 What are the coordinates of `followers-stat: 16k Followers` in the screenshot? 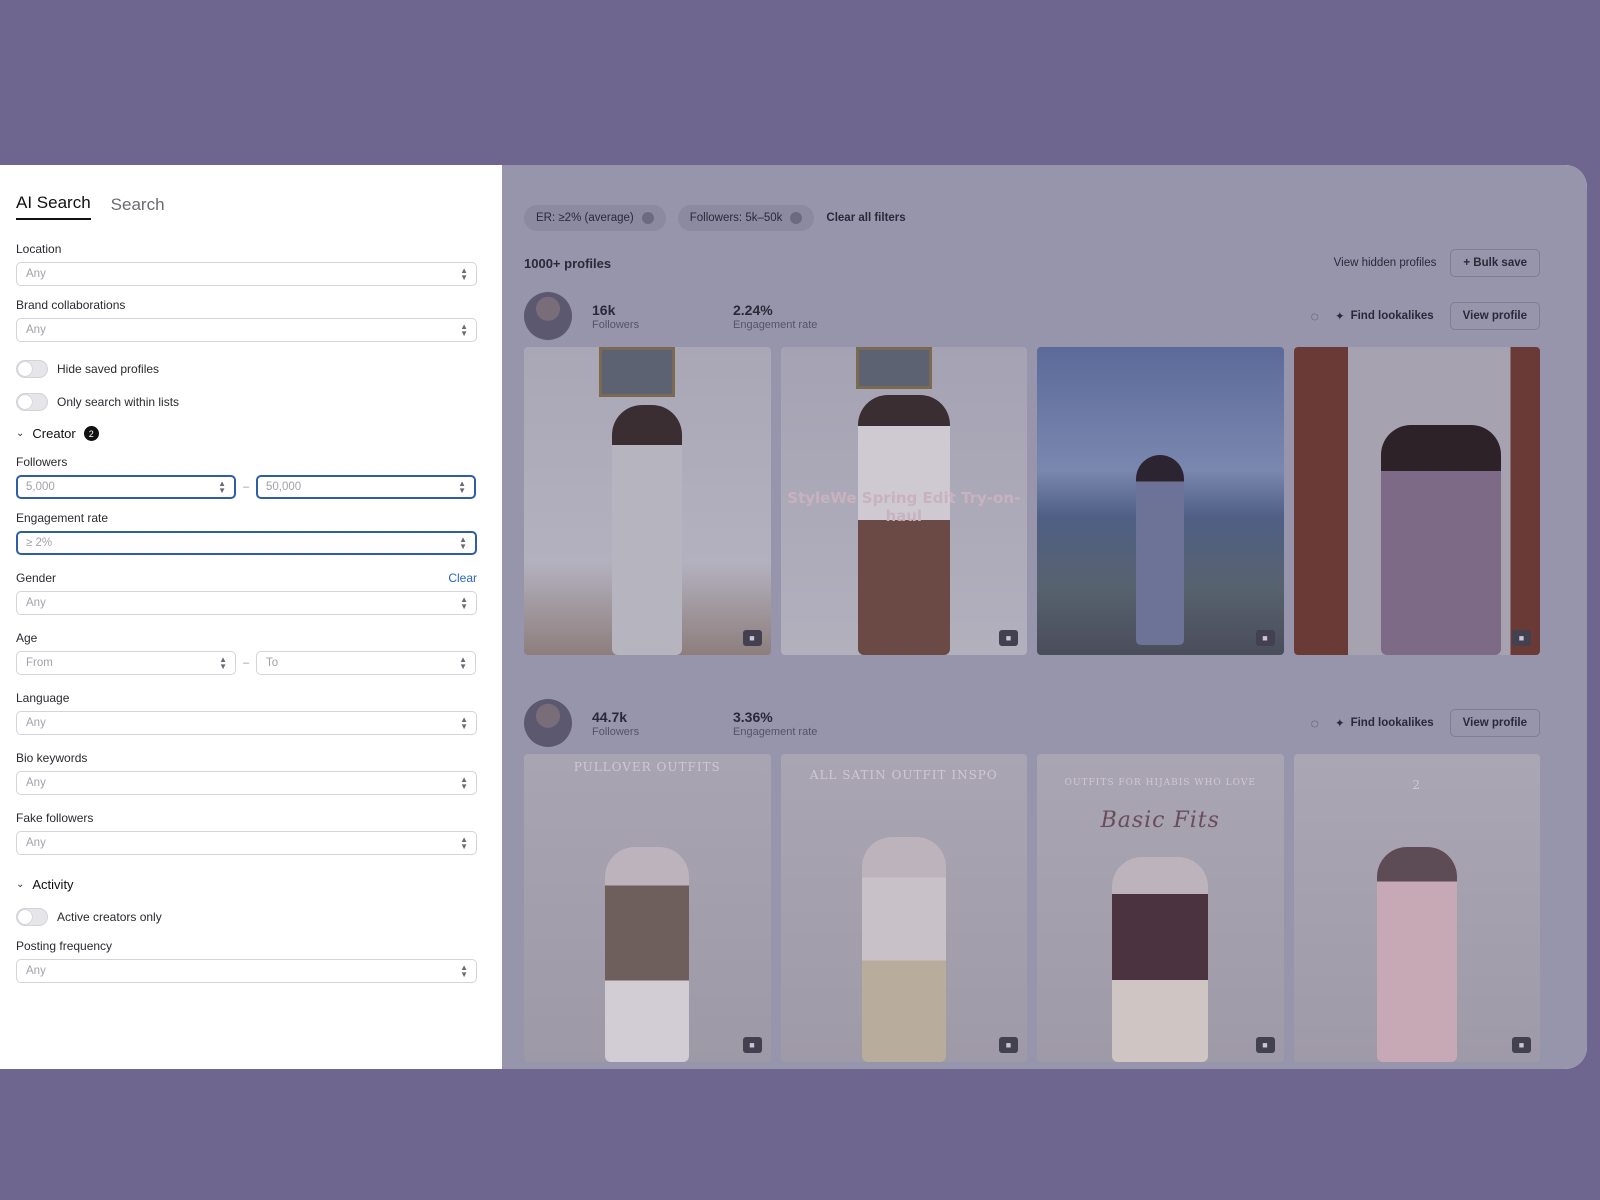 It's located at (616, 316).